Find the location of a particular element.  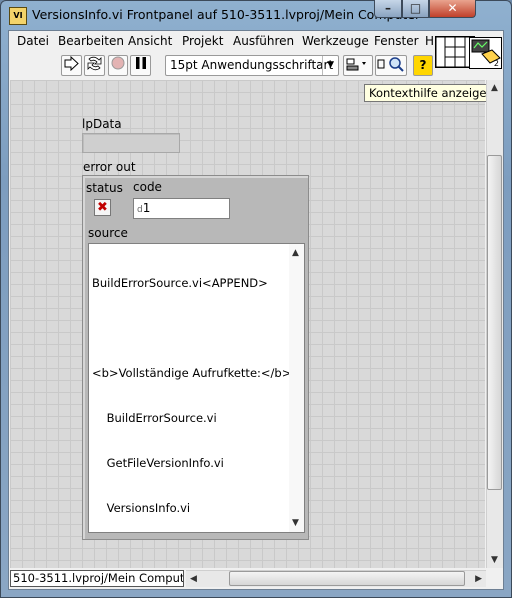

vertical-scroll-thumb is located at coordinates (494, 322).